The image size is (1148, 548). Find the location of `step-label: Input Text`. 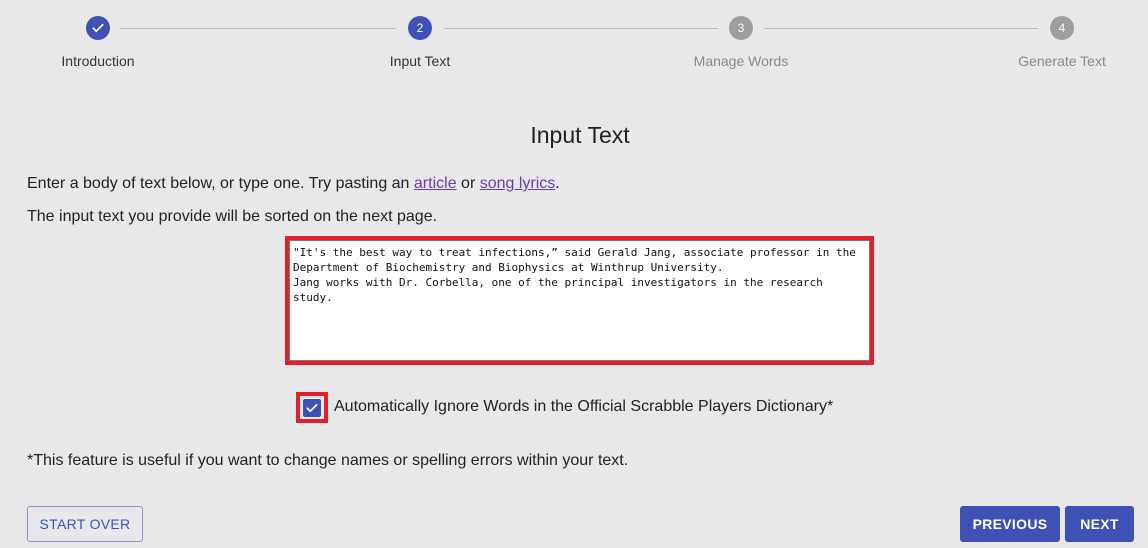

step-label: Input Text is located at coordinates (420, 61).